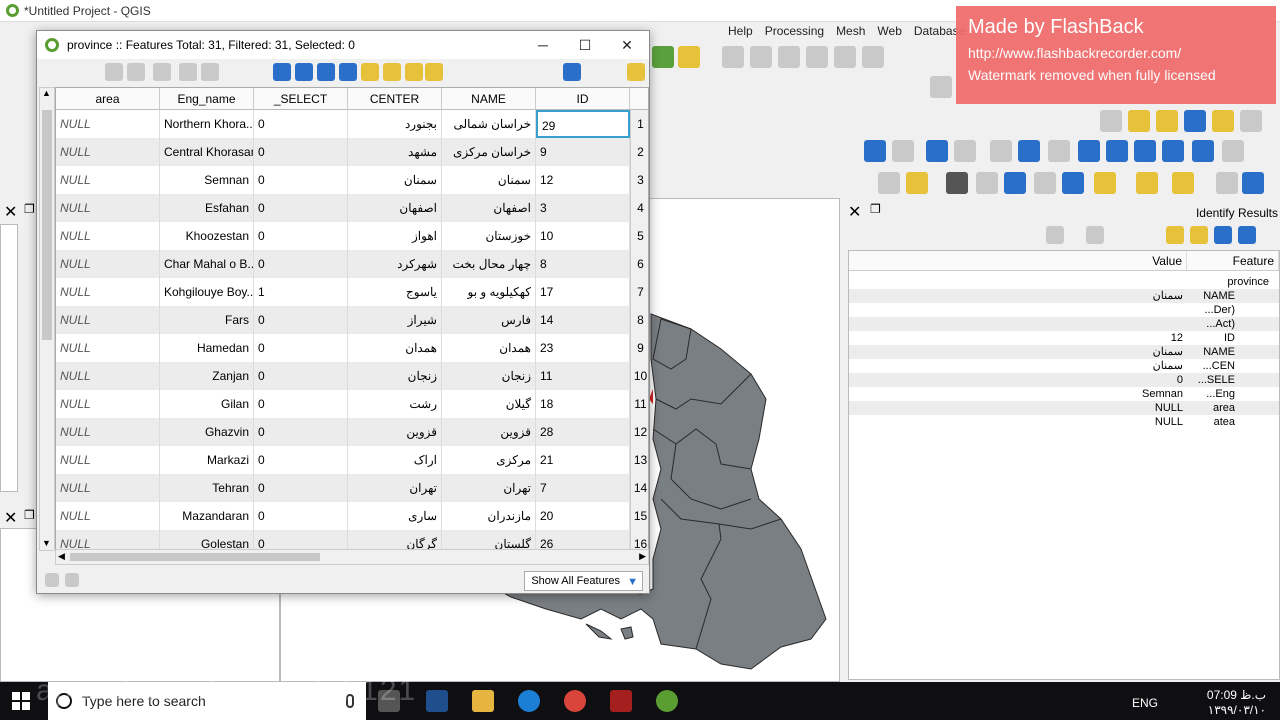 This screenshot has width=1280, height=720. What do you see at coordinates (583, 488) in the screenshot?
I see `cell-id: 7` at bounding box center [583, 488].